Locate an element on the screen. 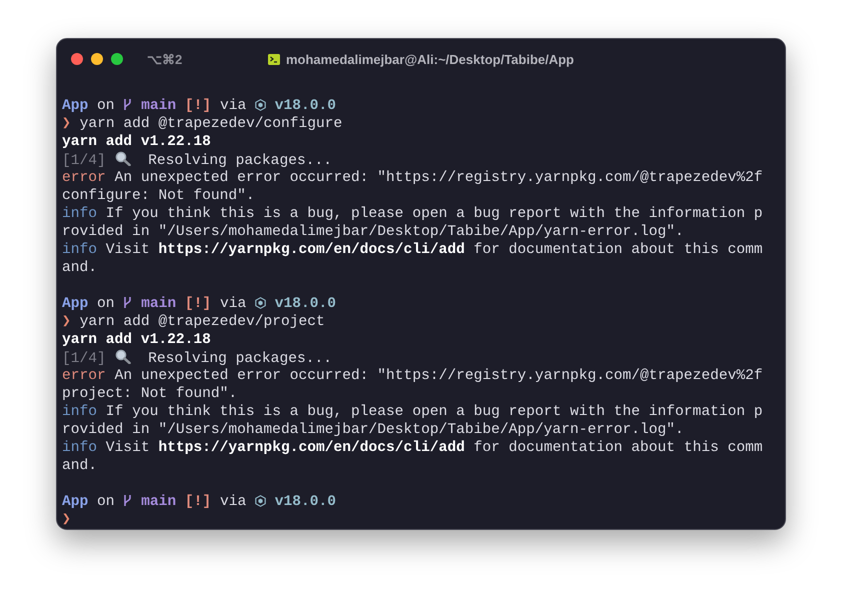 The image size is (842, 604). shortcut-label: ⌥⌘2 is located at coordinates (164, 59).